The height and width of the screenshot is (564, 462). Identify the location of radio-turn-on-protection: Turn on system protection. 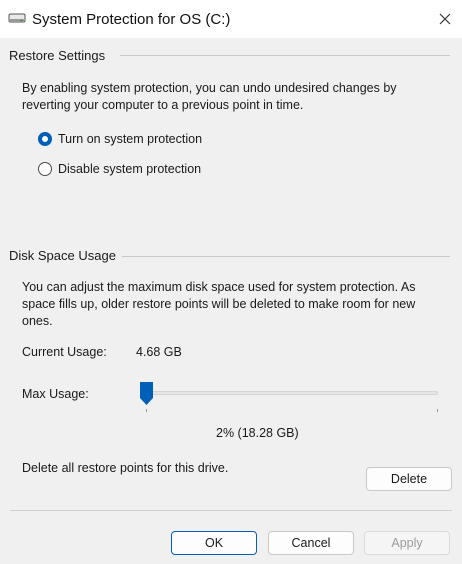
(120, 139).